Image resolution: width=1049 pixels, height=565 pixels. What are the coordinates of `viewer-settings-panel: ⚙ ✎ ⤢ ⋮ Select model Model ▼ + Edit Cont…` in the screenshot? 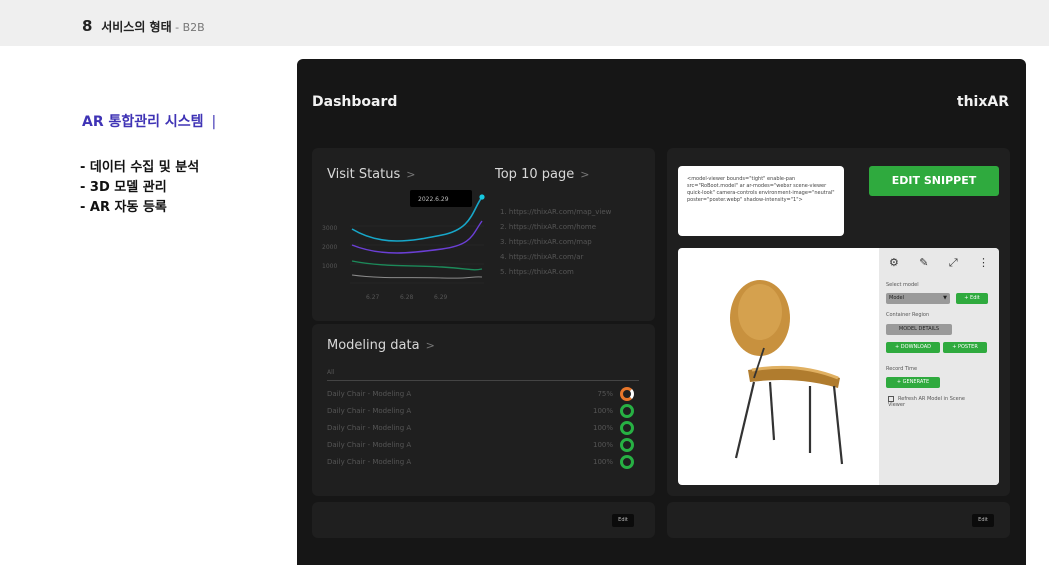 It's located at (939, 366).